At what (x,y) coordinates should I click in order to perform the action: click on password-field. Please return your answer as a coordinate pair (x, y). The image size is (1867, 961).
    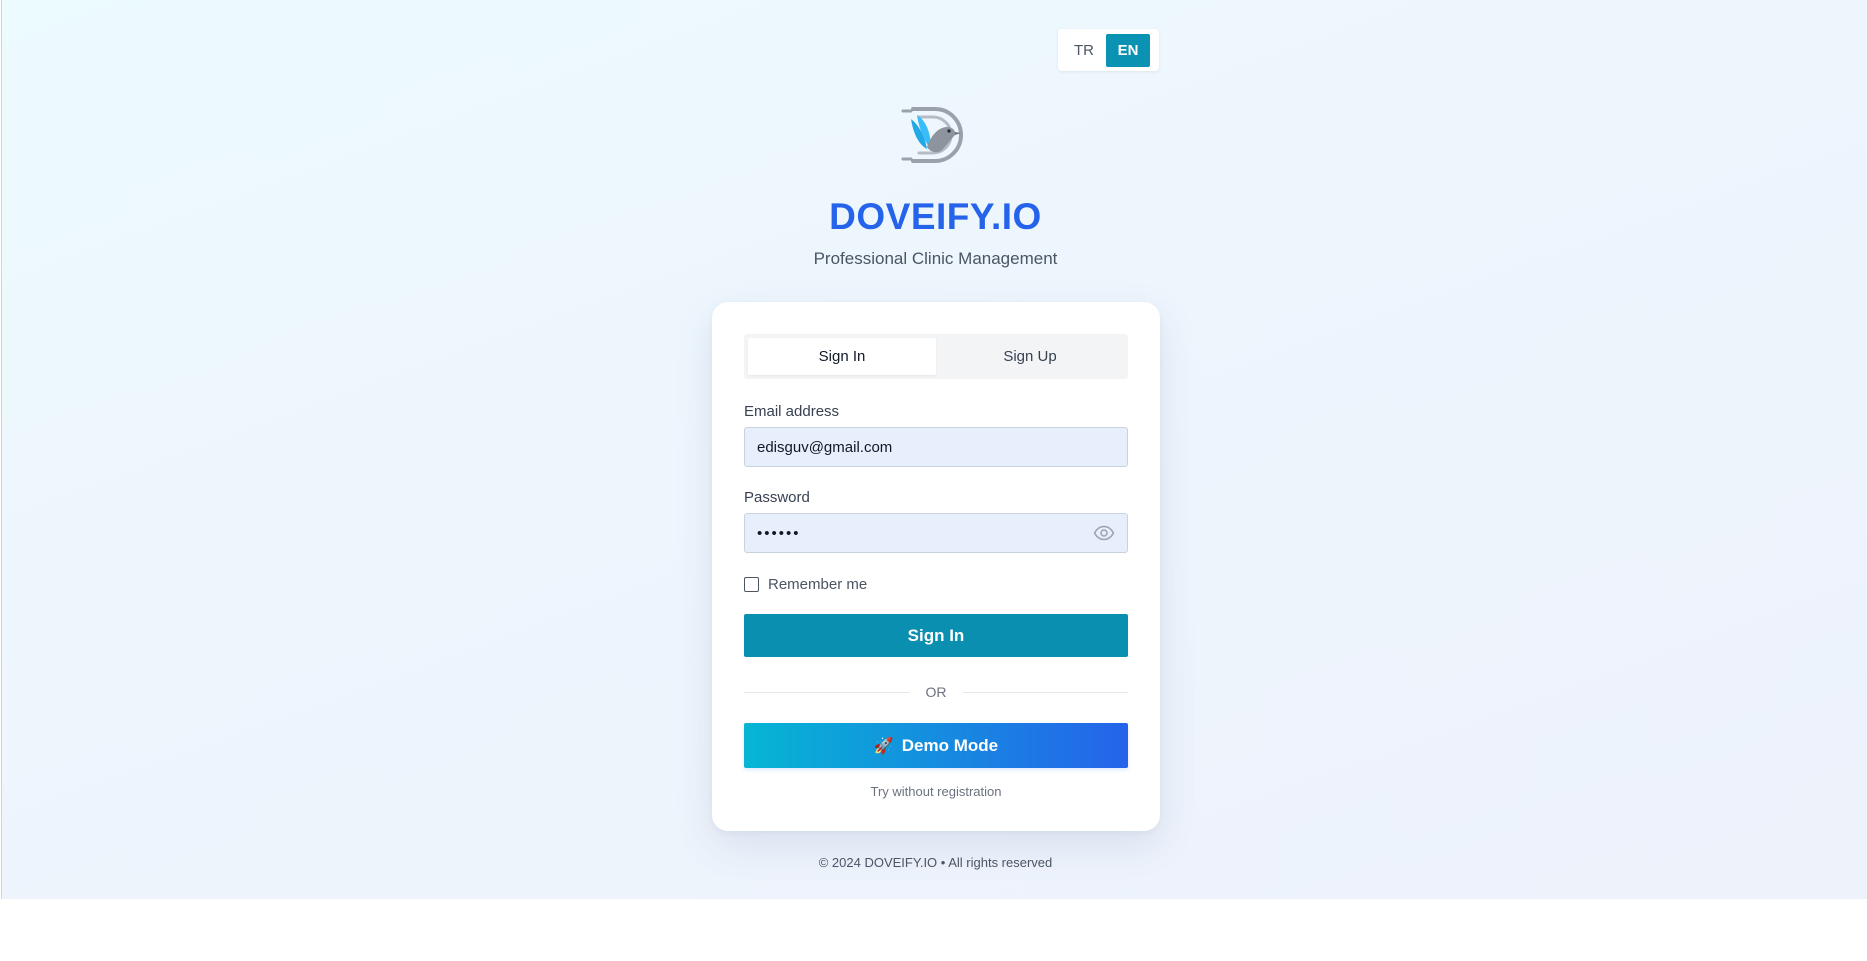
    Looking at the image, I should click on (925, 533).